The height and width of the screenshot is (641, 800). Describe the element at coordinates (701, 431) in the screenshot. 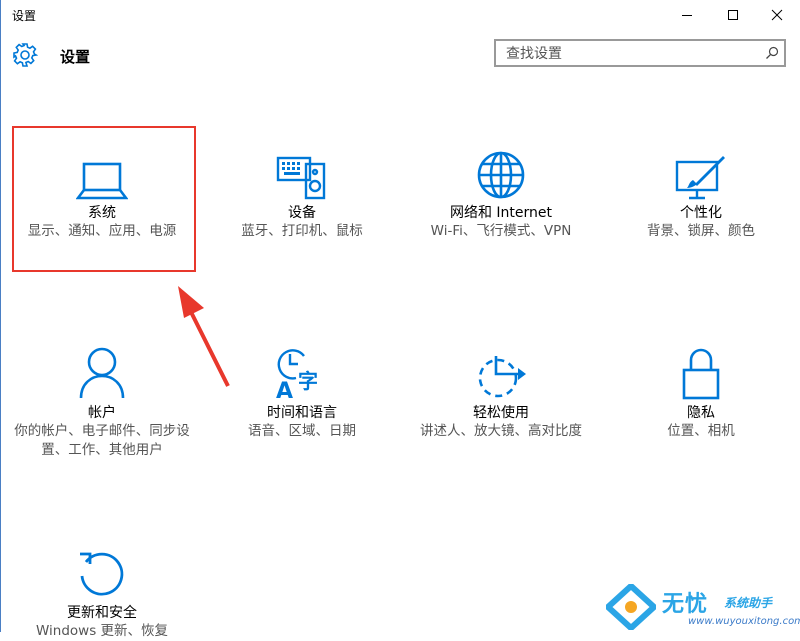

I see `tile-privacy-desc: 位置、相机` at that location.